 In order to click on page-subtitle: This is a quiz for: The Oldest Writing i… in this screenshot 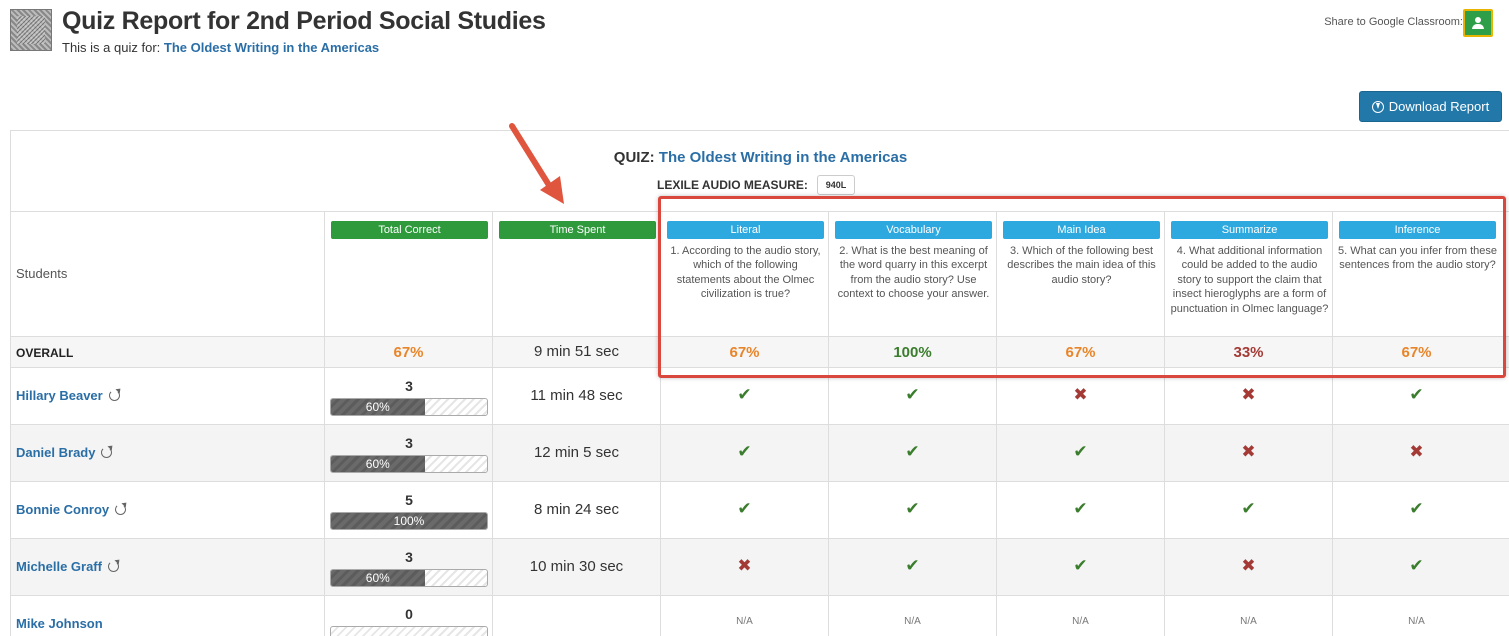, I will do `click(220, 47)`.